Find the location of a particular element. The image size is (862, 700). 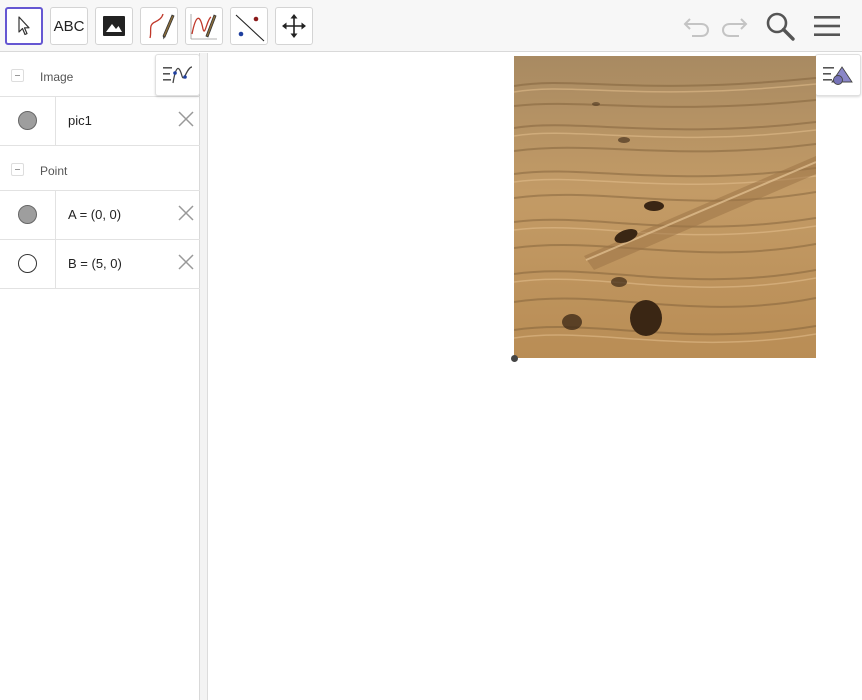

main-menu-button is located at coordinates (827, 26).